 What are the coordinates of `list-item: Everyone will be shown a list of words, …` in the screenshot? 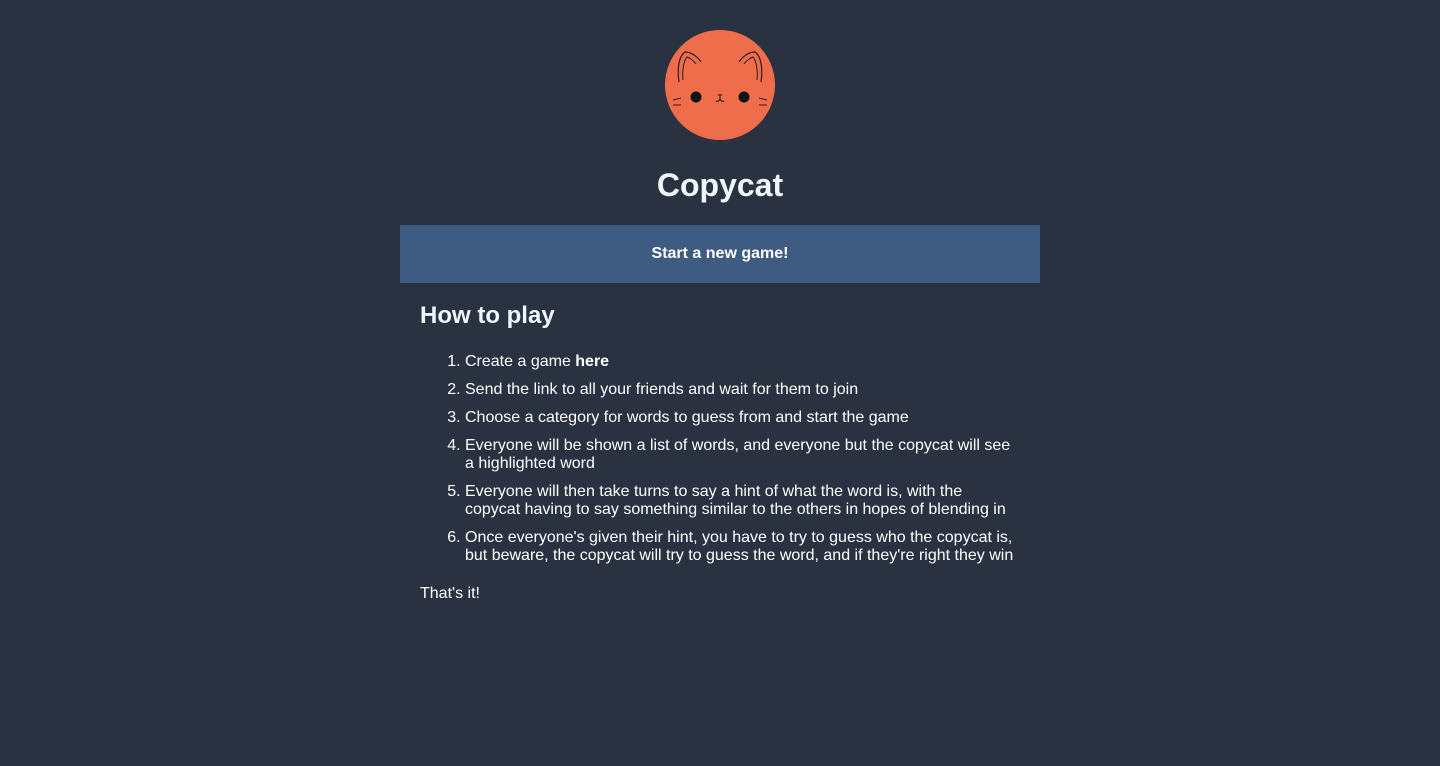 It's located at (742, 455).